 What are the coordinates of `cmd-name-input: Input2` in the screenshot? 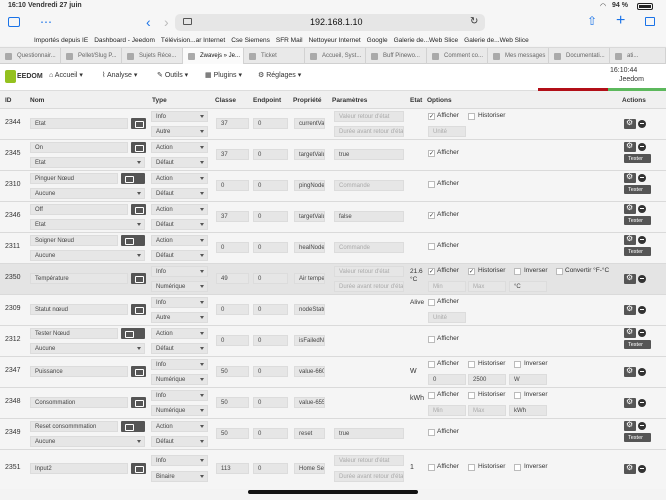 It's located at (79, 468).